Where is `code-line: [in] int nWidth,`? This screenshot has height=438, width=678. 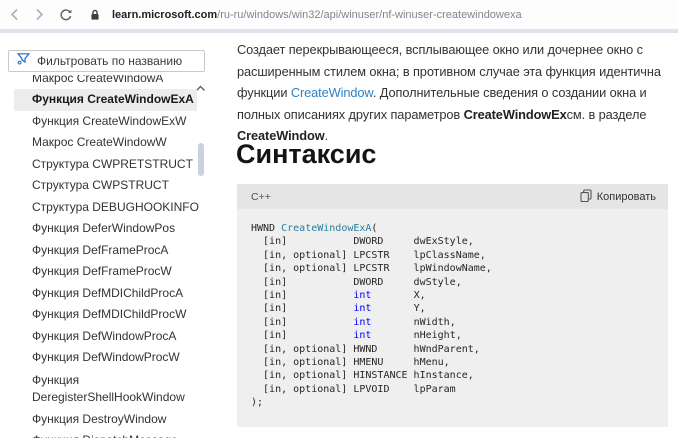
code-line: [in] int nWidth, is located at coordinates (353, 322).